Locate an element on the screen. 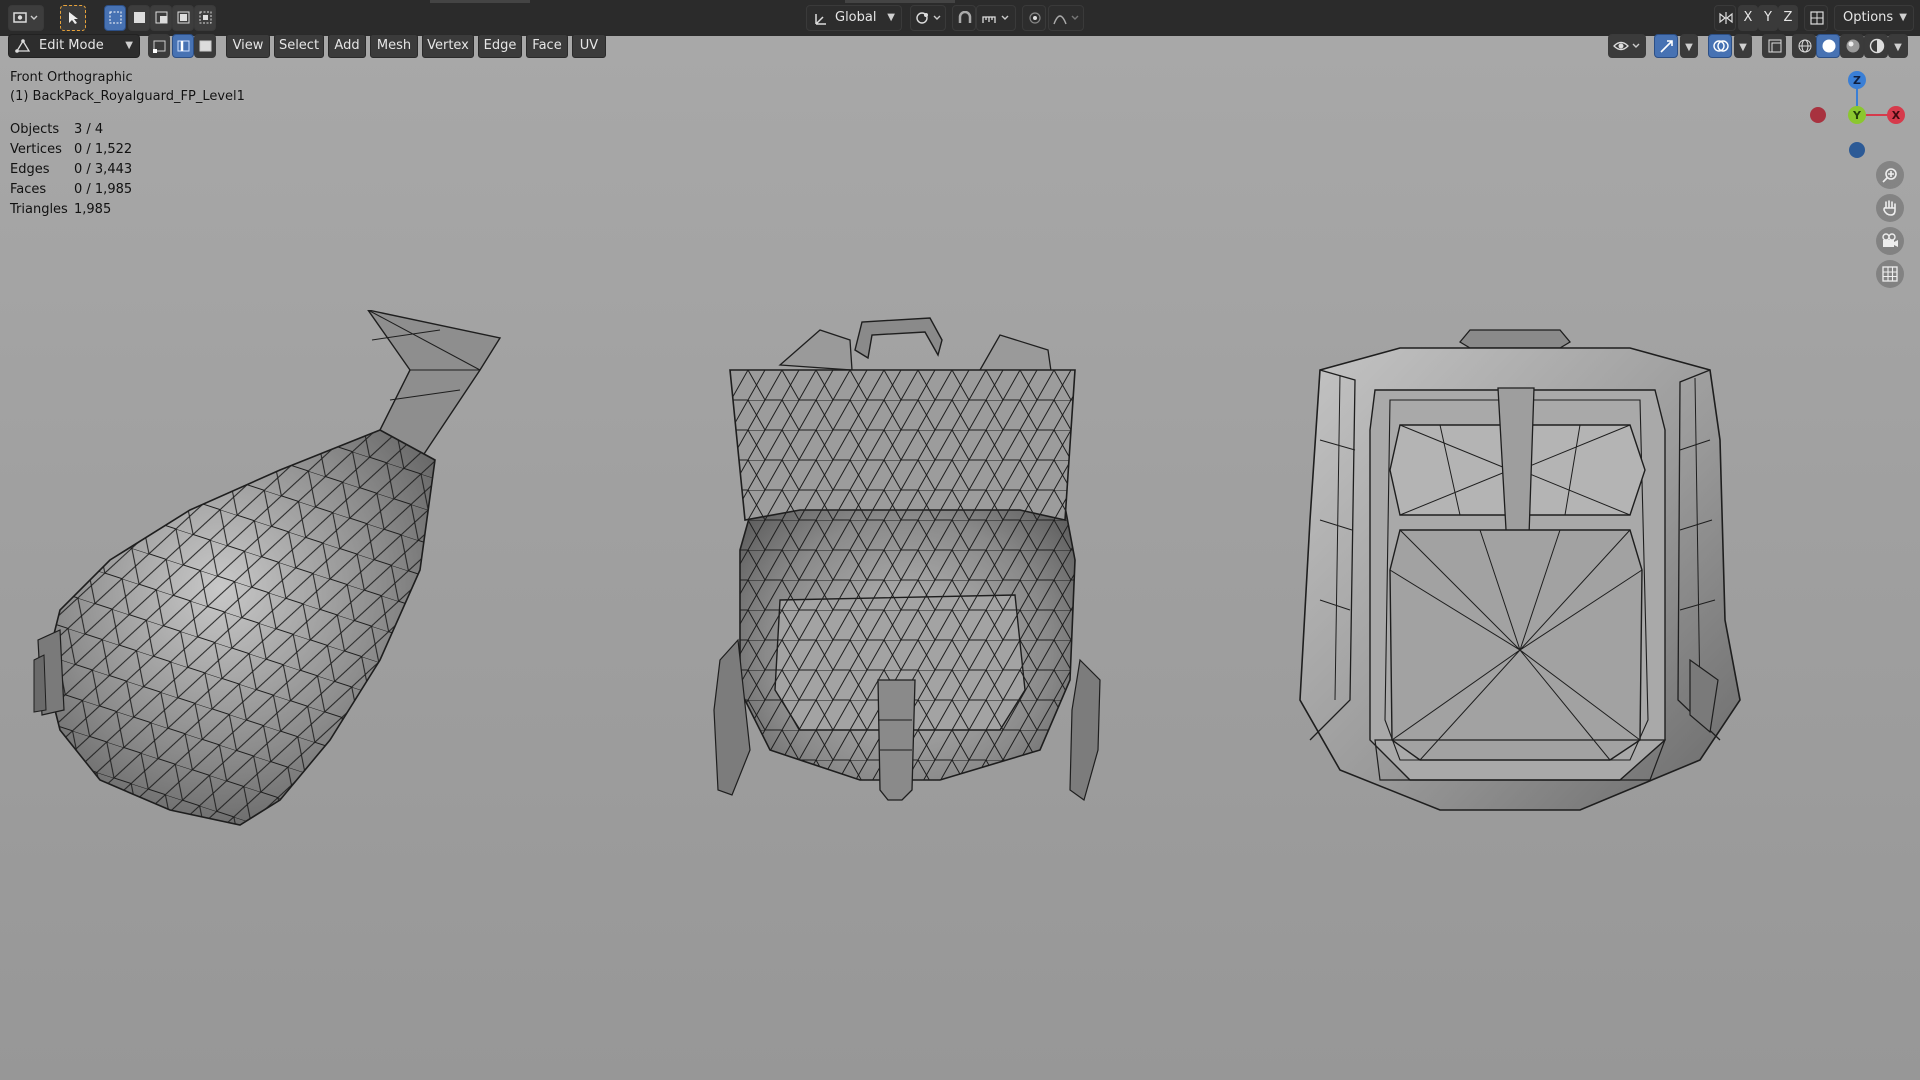 The image size is (1920, 1080). pan-button is located at coordinates (1890, 208).